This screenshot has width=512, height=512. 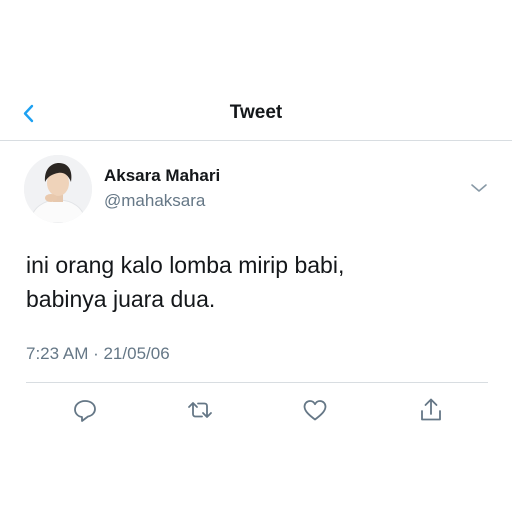 What do you see at coordinates (98, 354) in the screenshot?
I see `tweet-timestamp: 7:23 AM · 21/05/06` at bounding box center [98, 354].